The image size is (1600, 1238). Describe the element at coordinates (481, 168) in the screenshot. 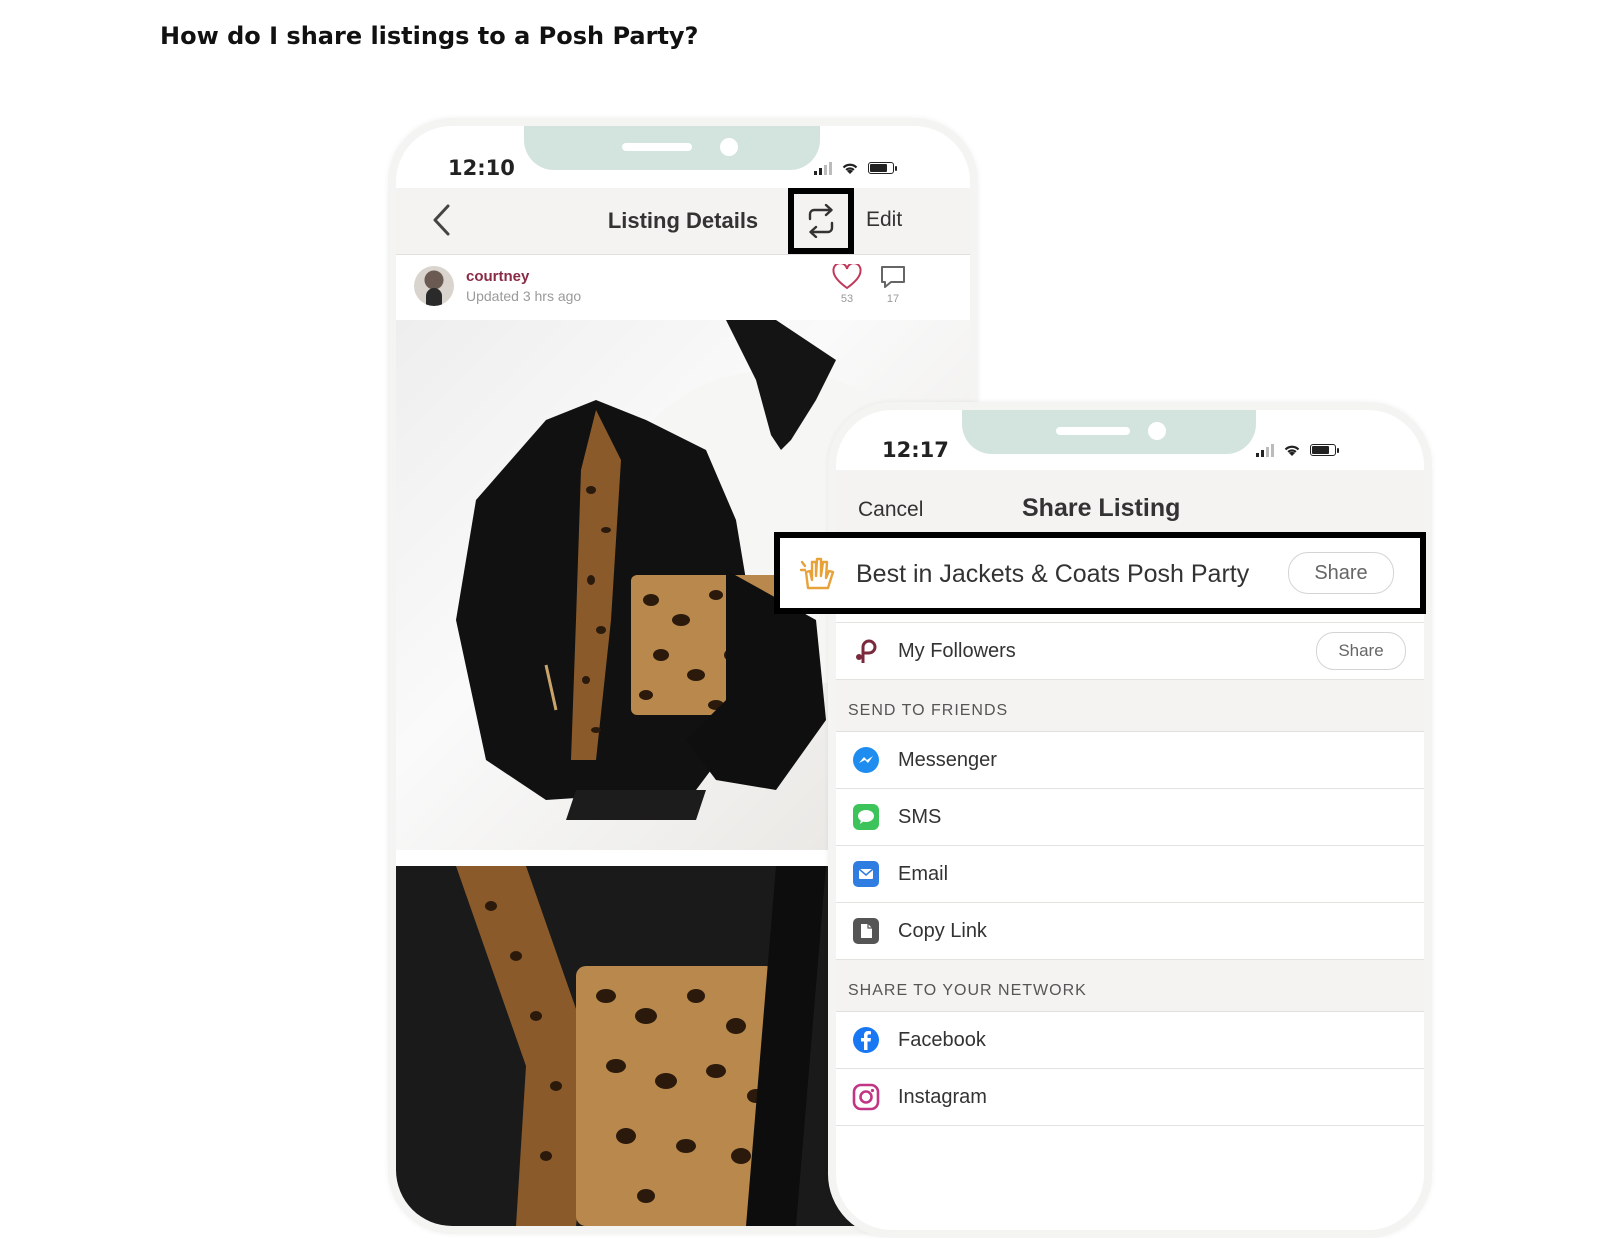

I see `status-time: 12:10` at that location.